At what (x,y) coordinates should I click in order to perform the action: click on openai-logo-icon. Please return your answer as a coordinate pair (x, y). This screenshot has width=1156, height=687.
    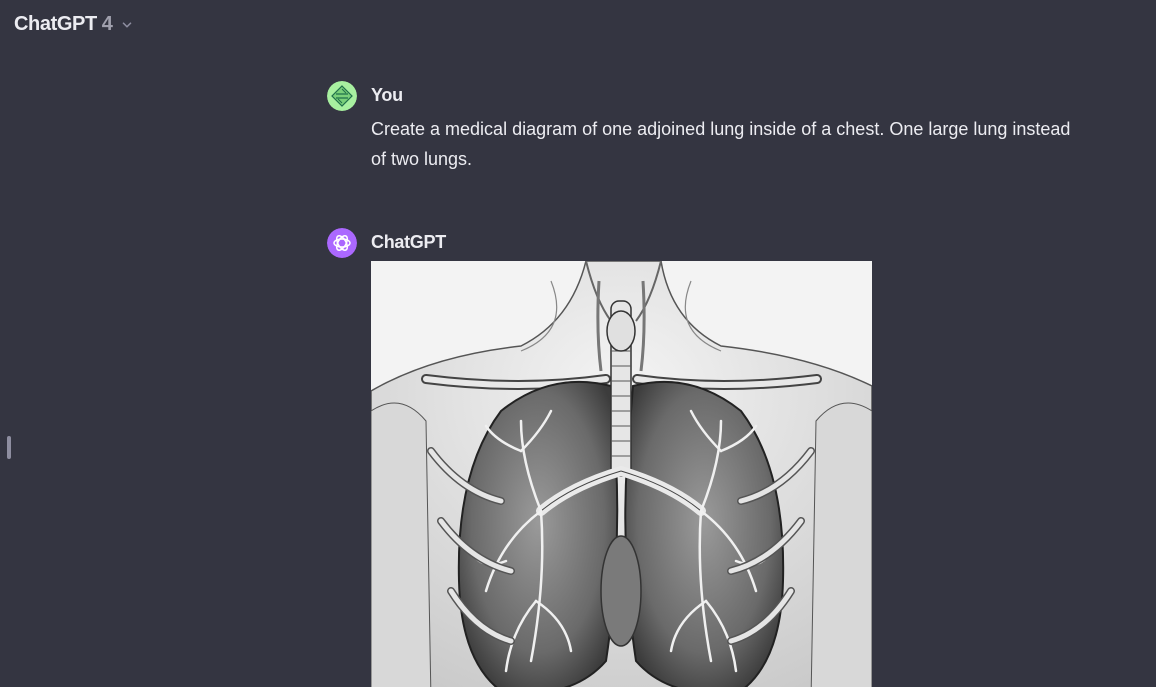
    Looking at the image, I should click on (342, 243).